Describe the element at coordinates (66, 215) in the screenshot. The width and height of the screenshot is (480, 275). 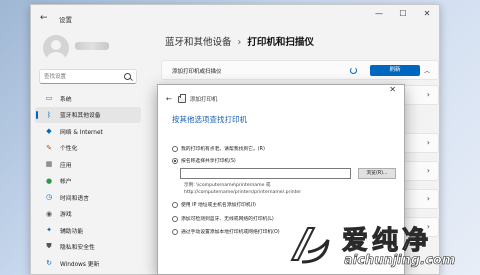
I see `sidebar-item-label: 游戏` at that location.